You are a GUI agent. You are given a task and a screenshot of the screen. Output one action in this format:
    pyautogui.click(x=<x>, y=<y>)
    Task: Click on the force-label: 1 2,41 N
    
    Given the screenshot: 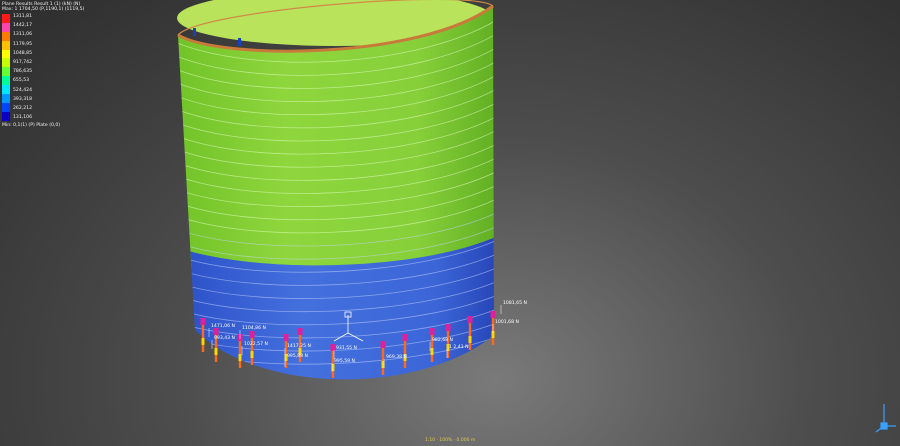 What is the action you would take?
    pyautogui.click(x=459, y=347)
    